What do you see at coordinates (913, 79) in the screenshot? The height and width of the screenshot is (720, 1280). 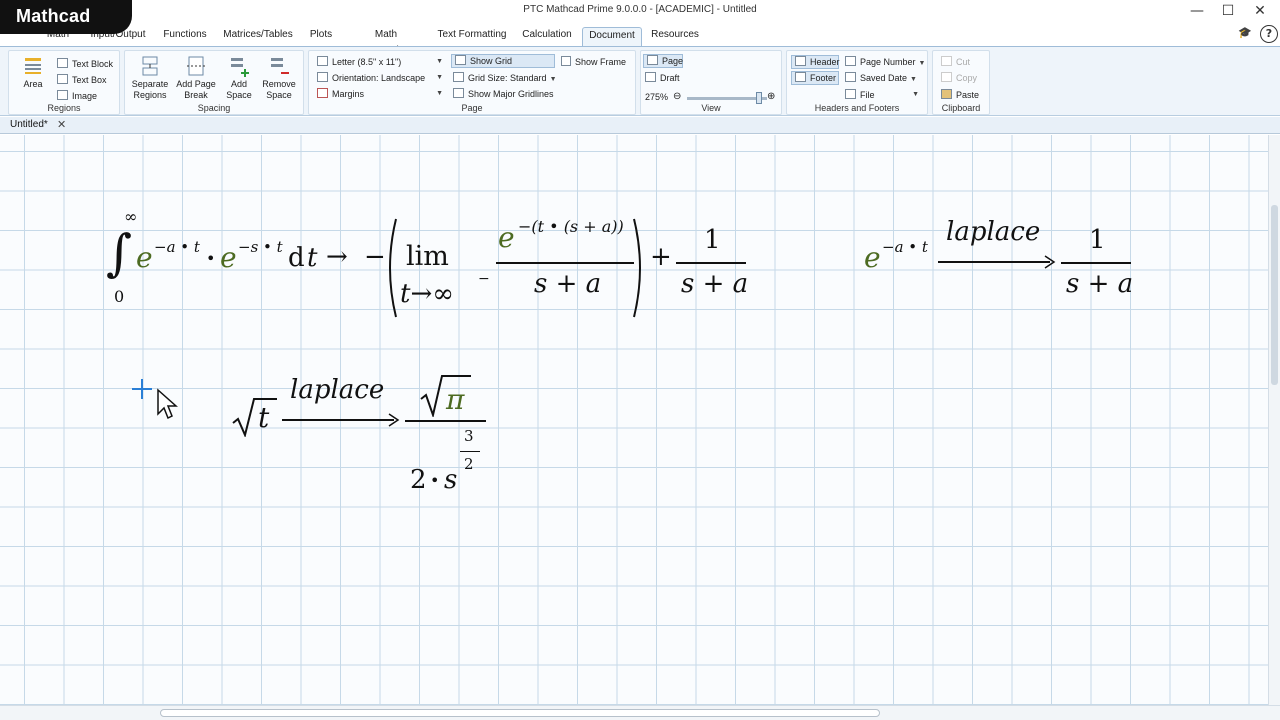 I see `saved-date-dropdown-arrow-icon: ▼` at bounding box center [913, 79].